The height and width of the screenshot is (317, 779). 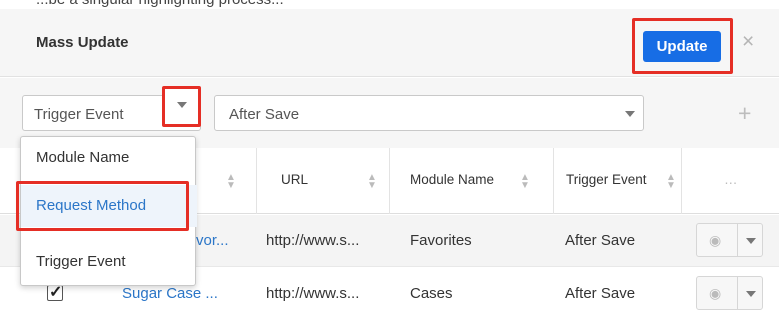 I want to click on field-select-toggle, so click(x=181, y=106).